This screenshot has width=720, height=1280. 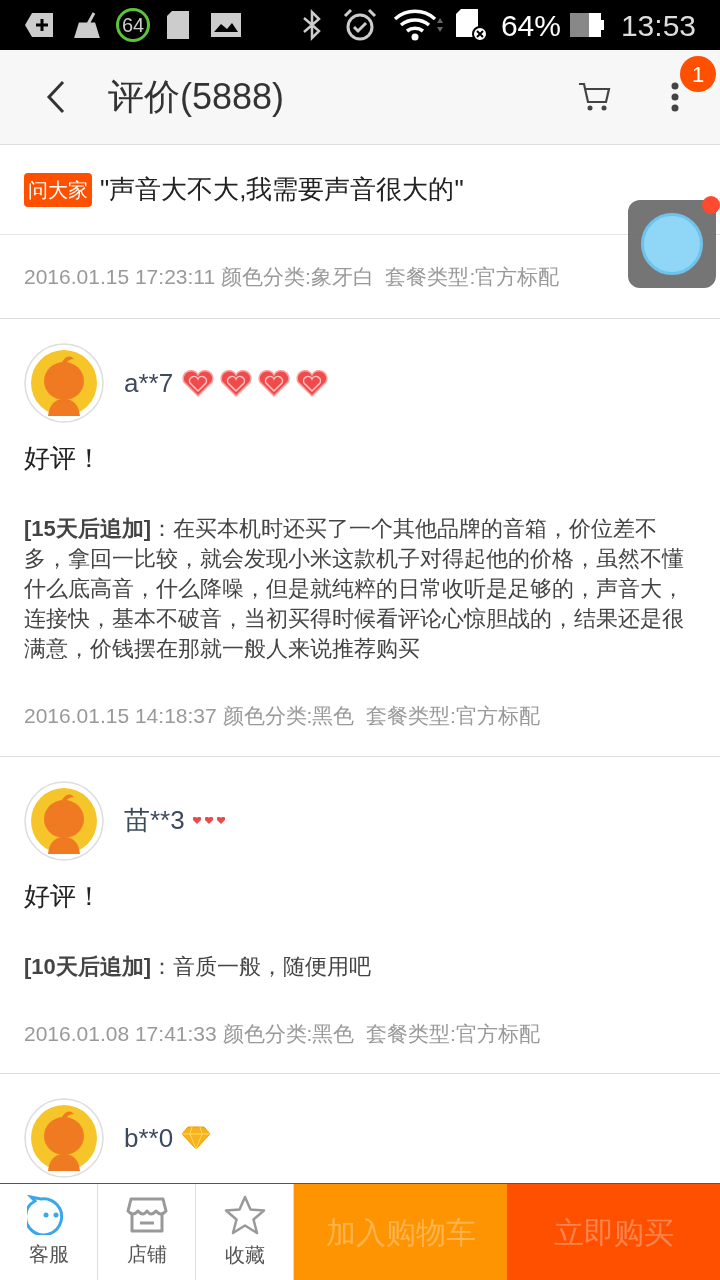 I want to click on wifi-icon, so click(x=417, y=25).